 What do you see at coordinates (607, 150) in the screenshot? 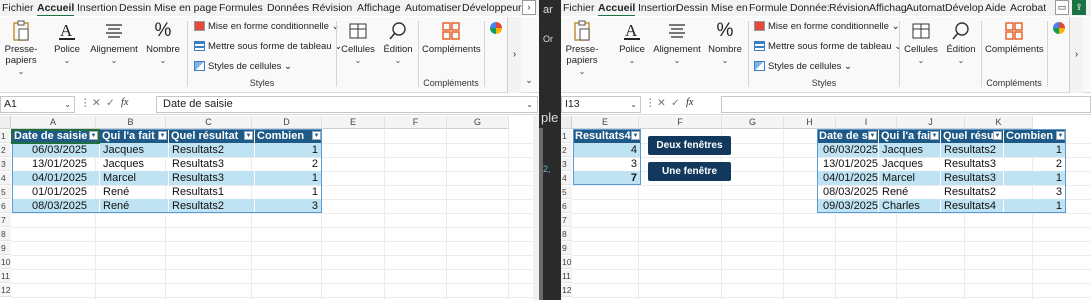
I see `summary-cell: 4` at bounding box center [607, 150].